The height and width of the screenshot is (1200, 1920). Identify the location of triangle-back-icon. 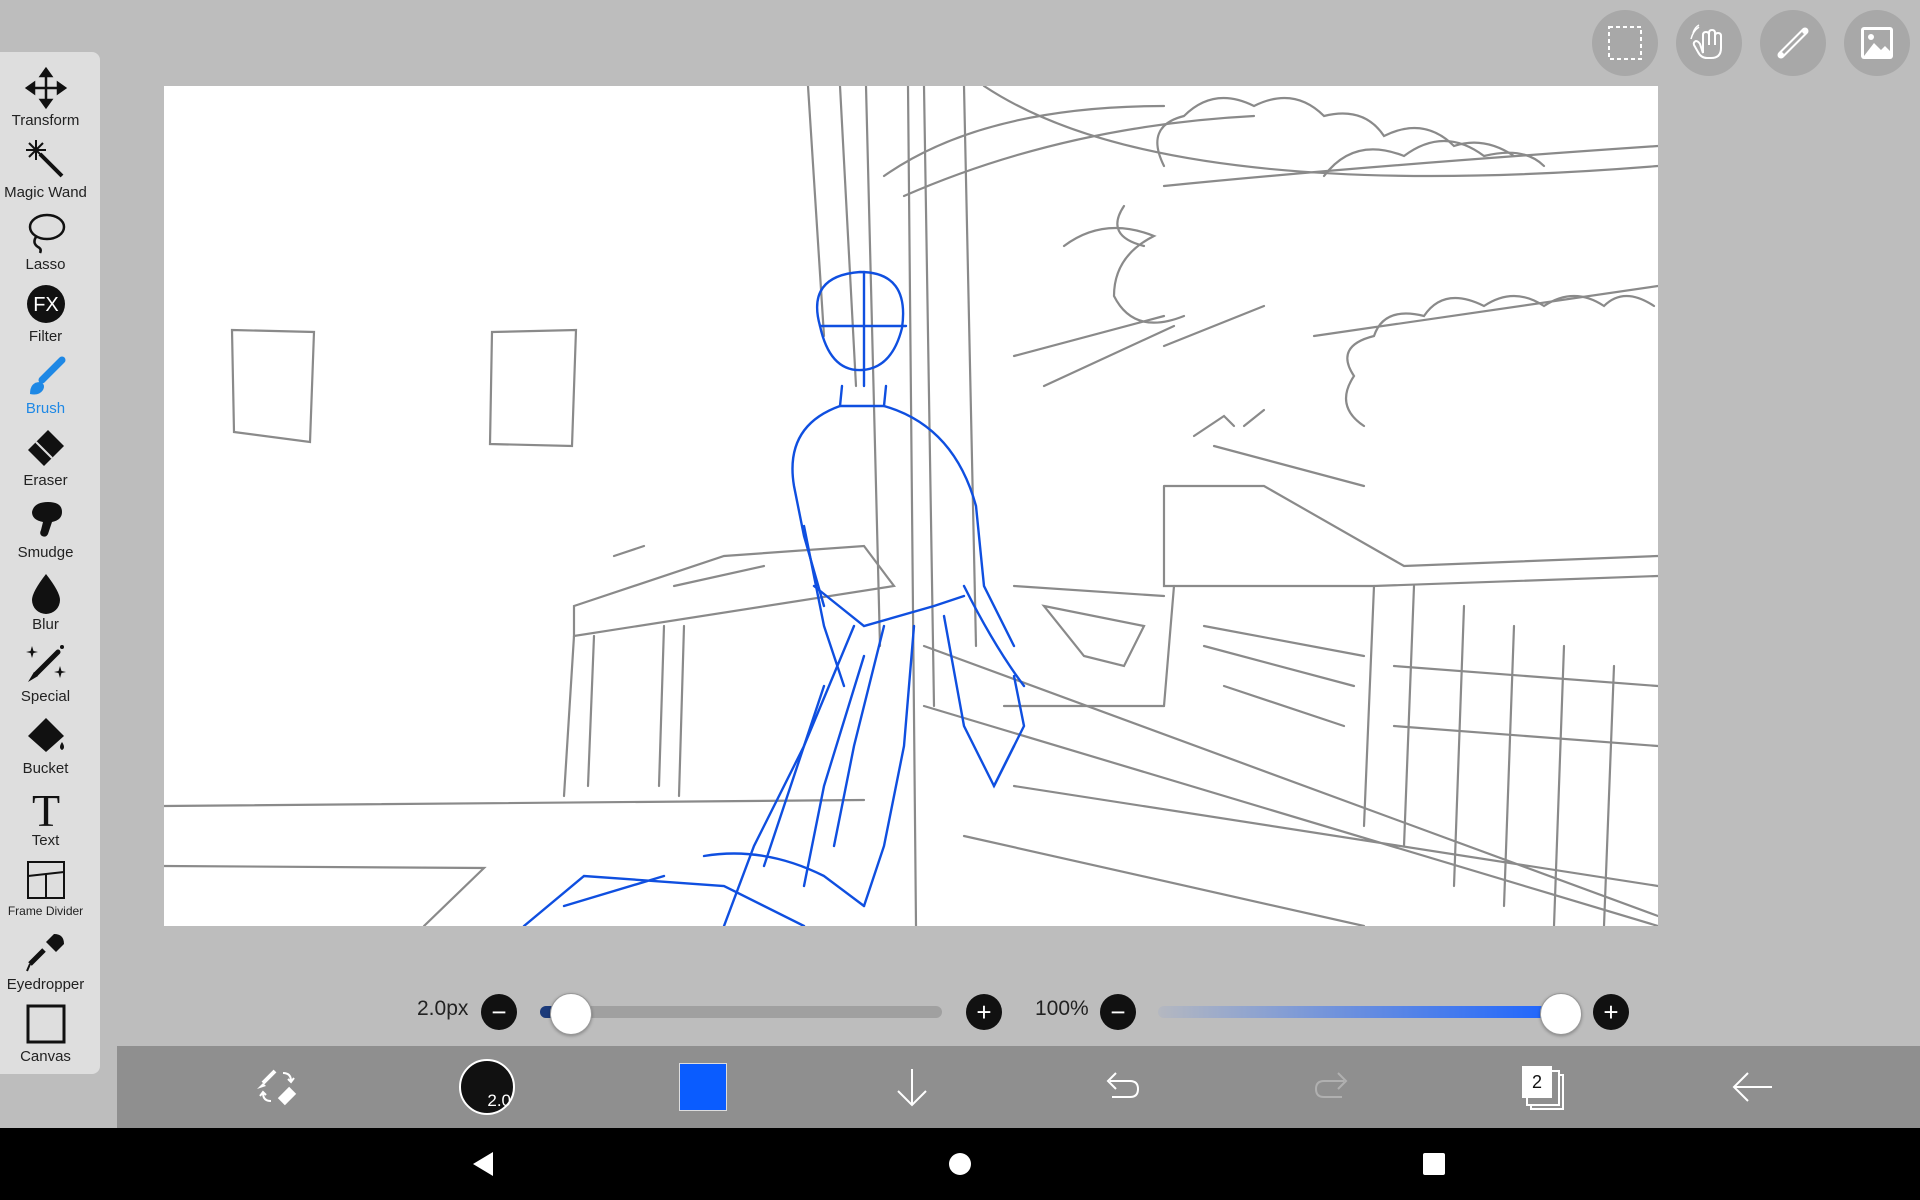
(483, 1164).